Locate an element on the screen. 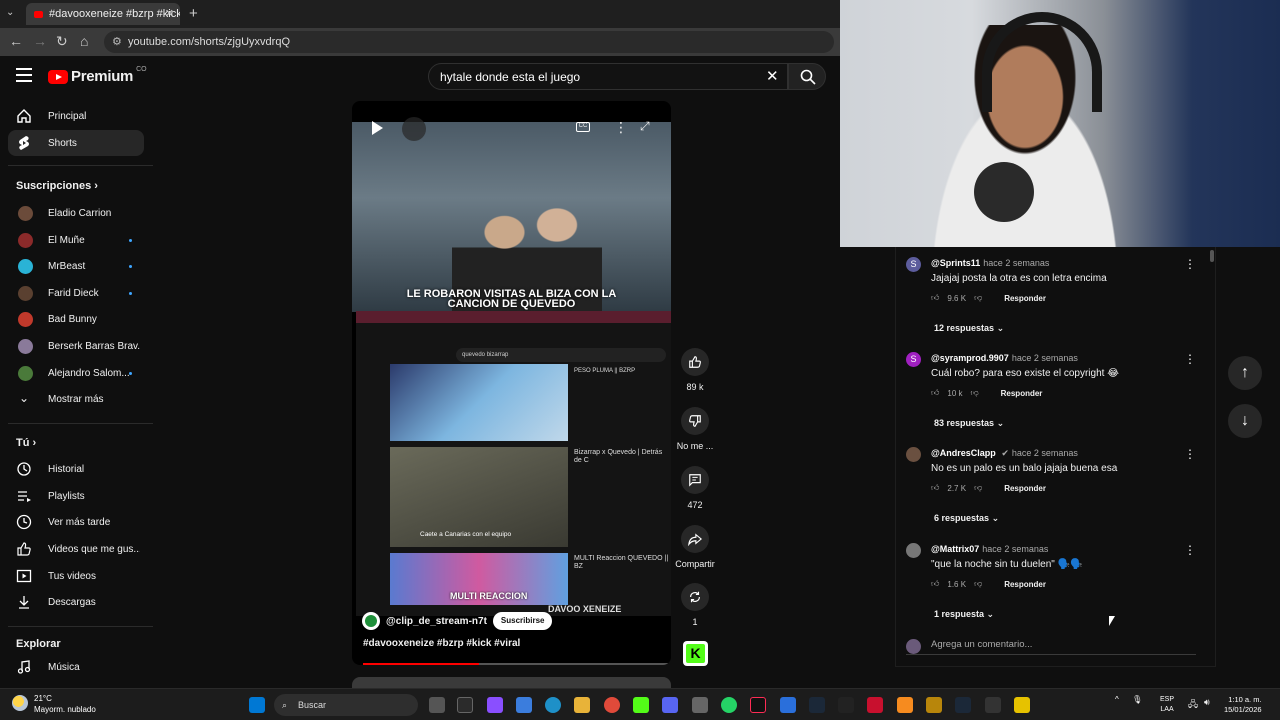 This screenshot has height=720, width=1280. comments-scrollbar is located at coordinates (1212, 256).